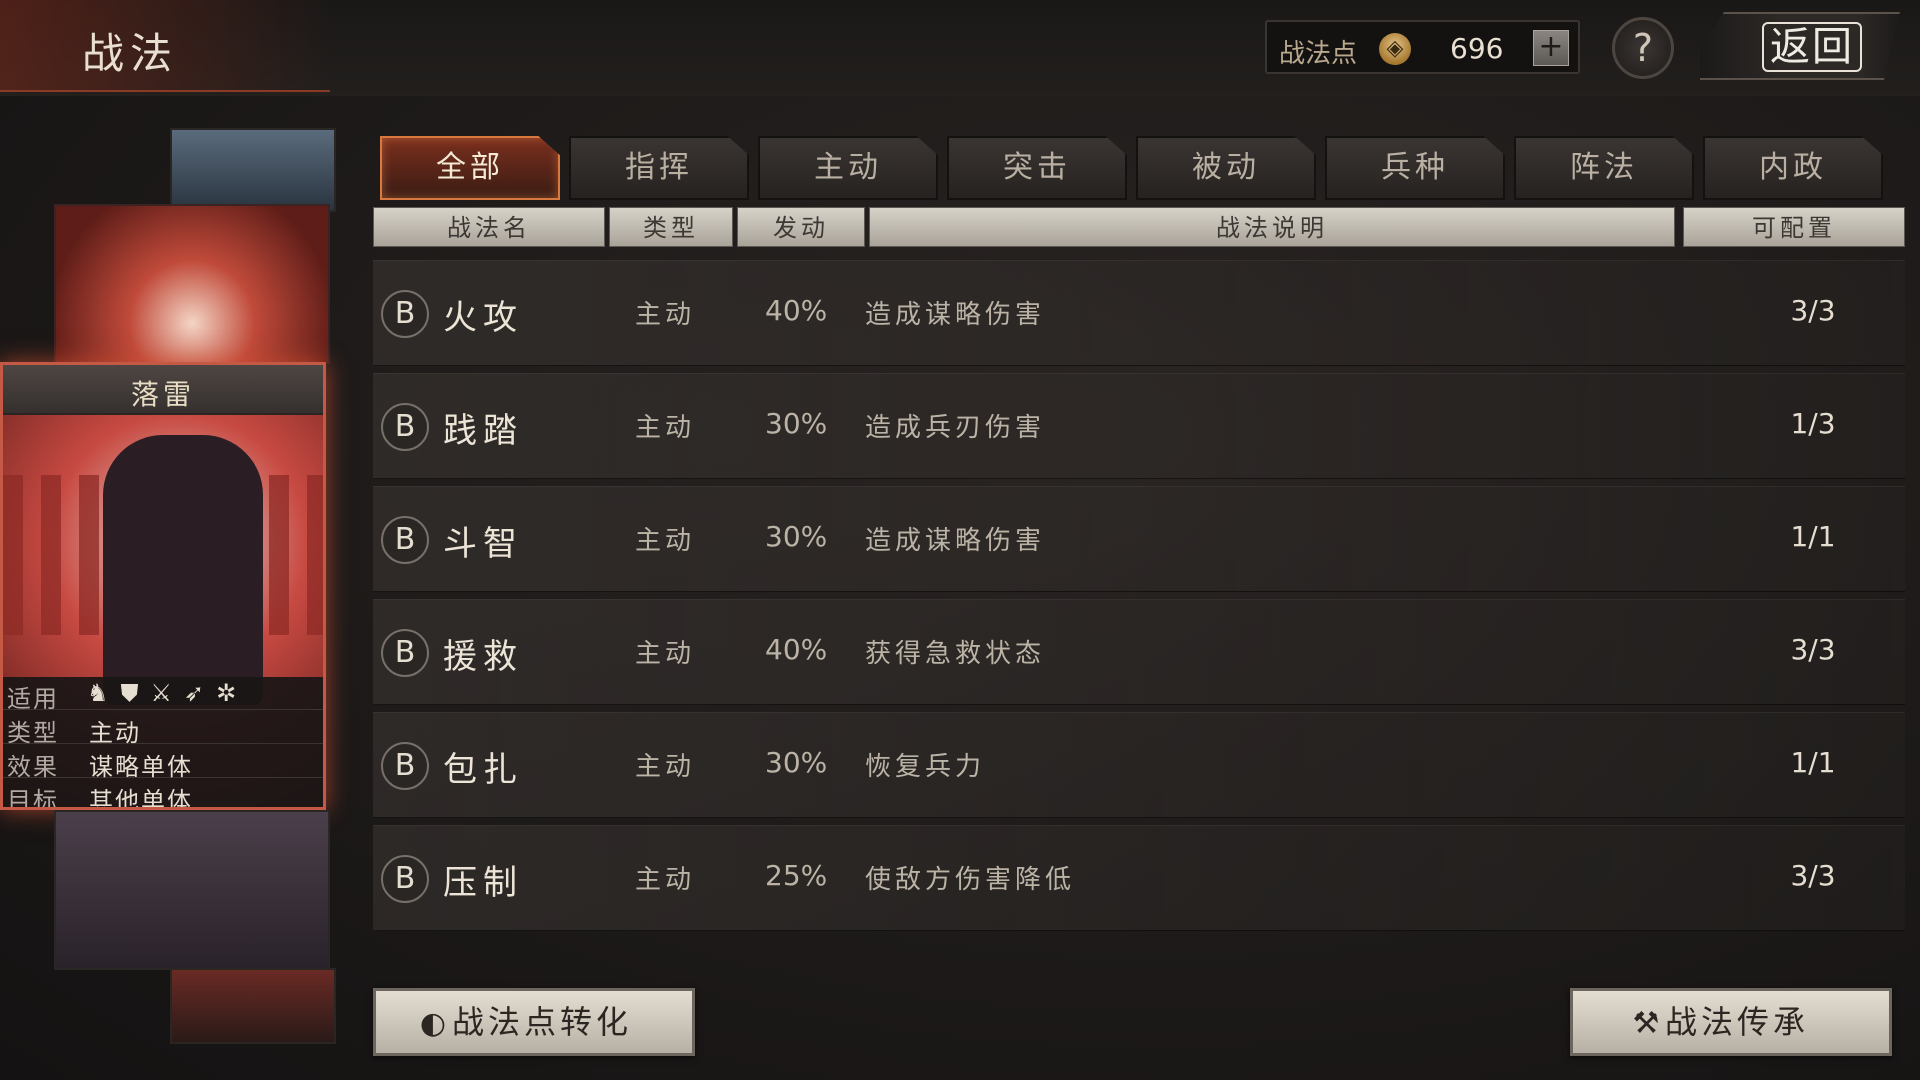 The image size is (1920, 1080). I want to click on convert-points-button: ◐战法点转化, so click(534, 1022).